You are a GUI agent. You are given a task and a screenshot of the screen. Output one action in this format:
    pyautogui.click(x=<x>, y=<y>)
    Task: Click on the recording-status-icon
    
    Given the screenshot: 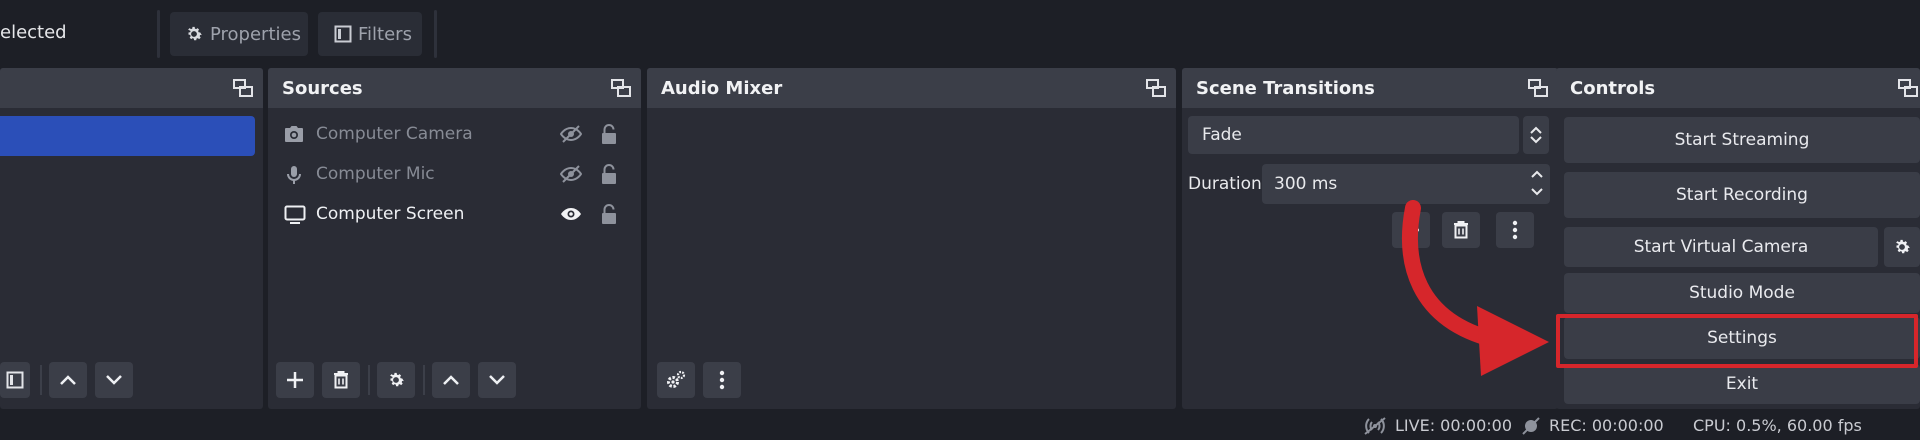 What is the action you would take?
    pyautogui.click(x=1531, y=426)
    